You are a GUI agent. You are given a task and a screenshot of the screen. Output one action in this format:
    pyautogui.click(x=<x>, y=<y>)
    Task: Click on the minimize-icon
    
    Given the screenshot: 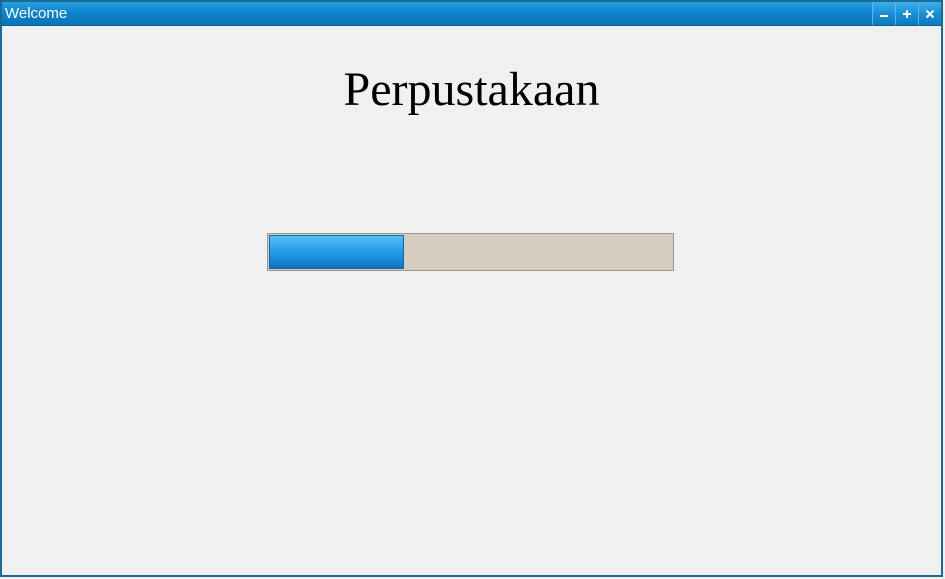 What is the action you would take?
    pyautogui.click(x=884, y=14)
    